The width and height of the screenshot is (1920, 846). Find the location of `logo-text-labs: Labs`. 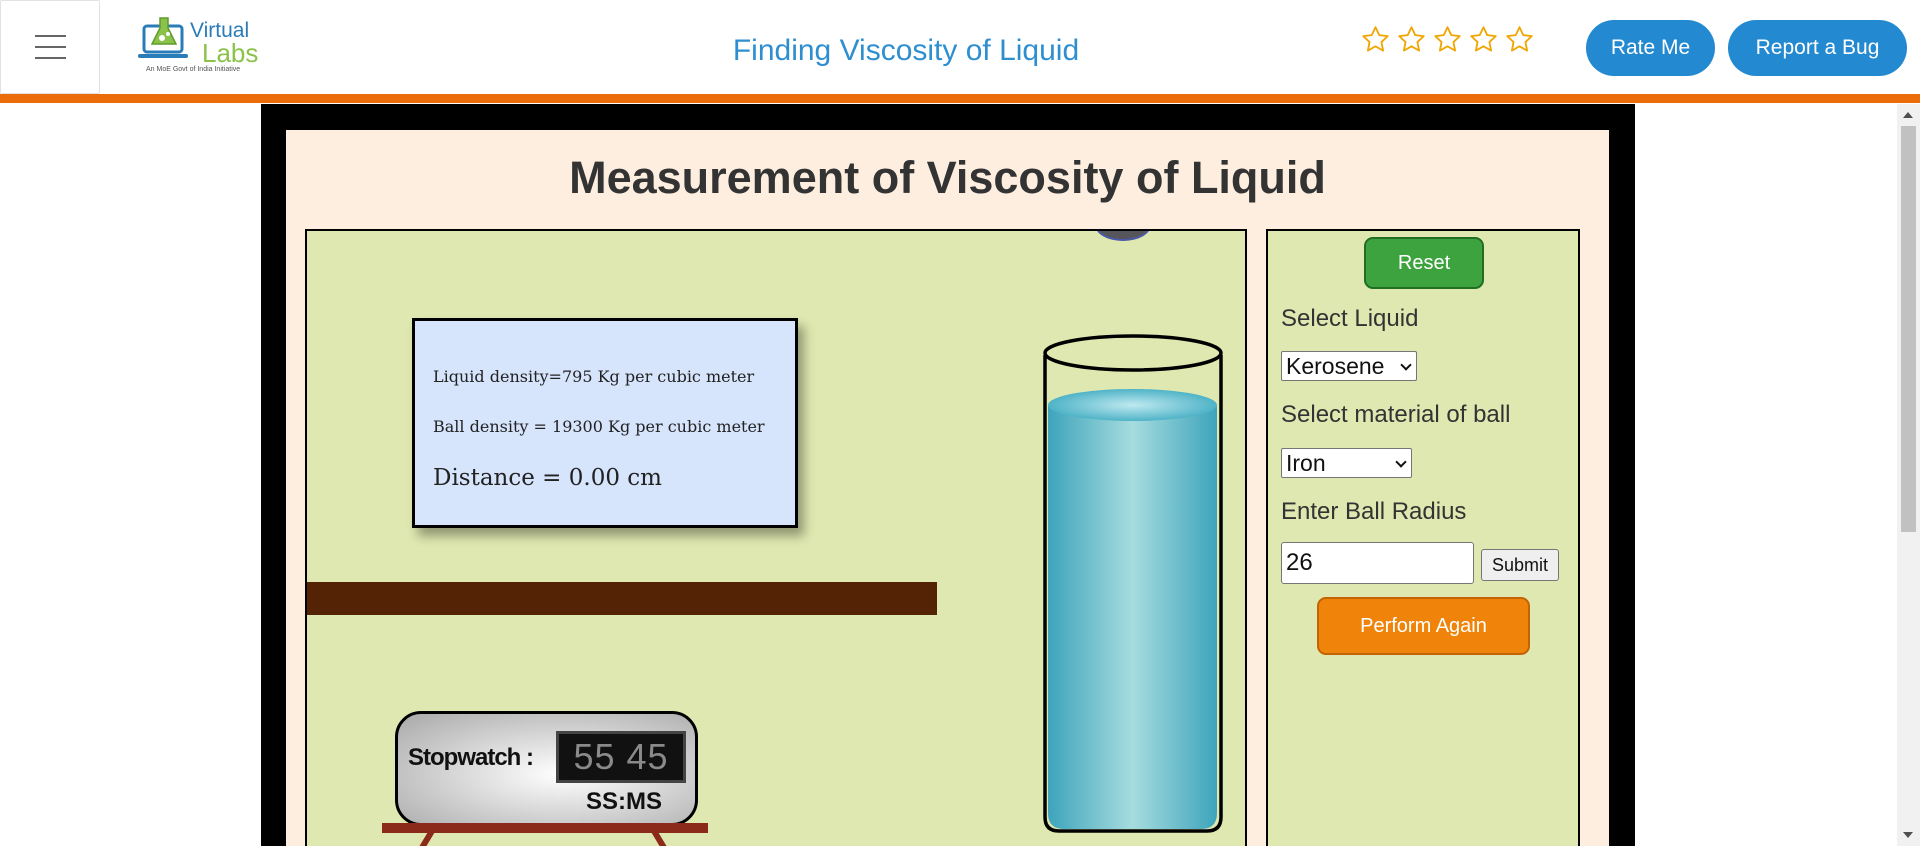

logo-text-labs: Labs is located at coordinates (230, 53).